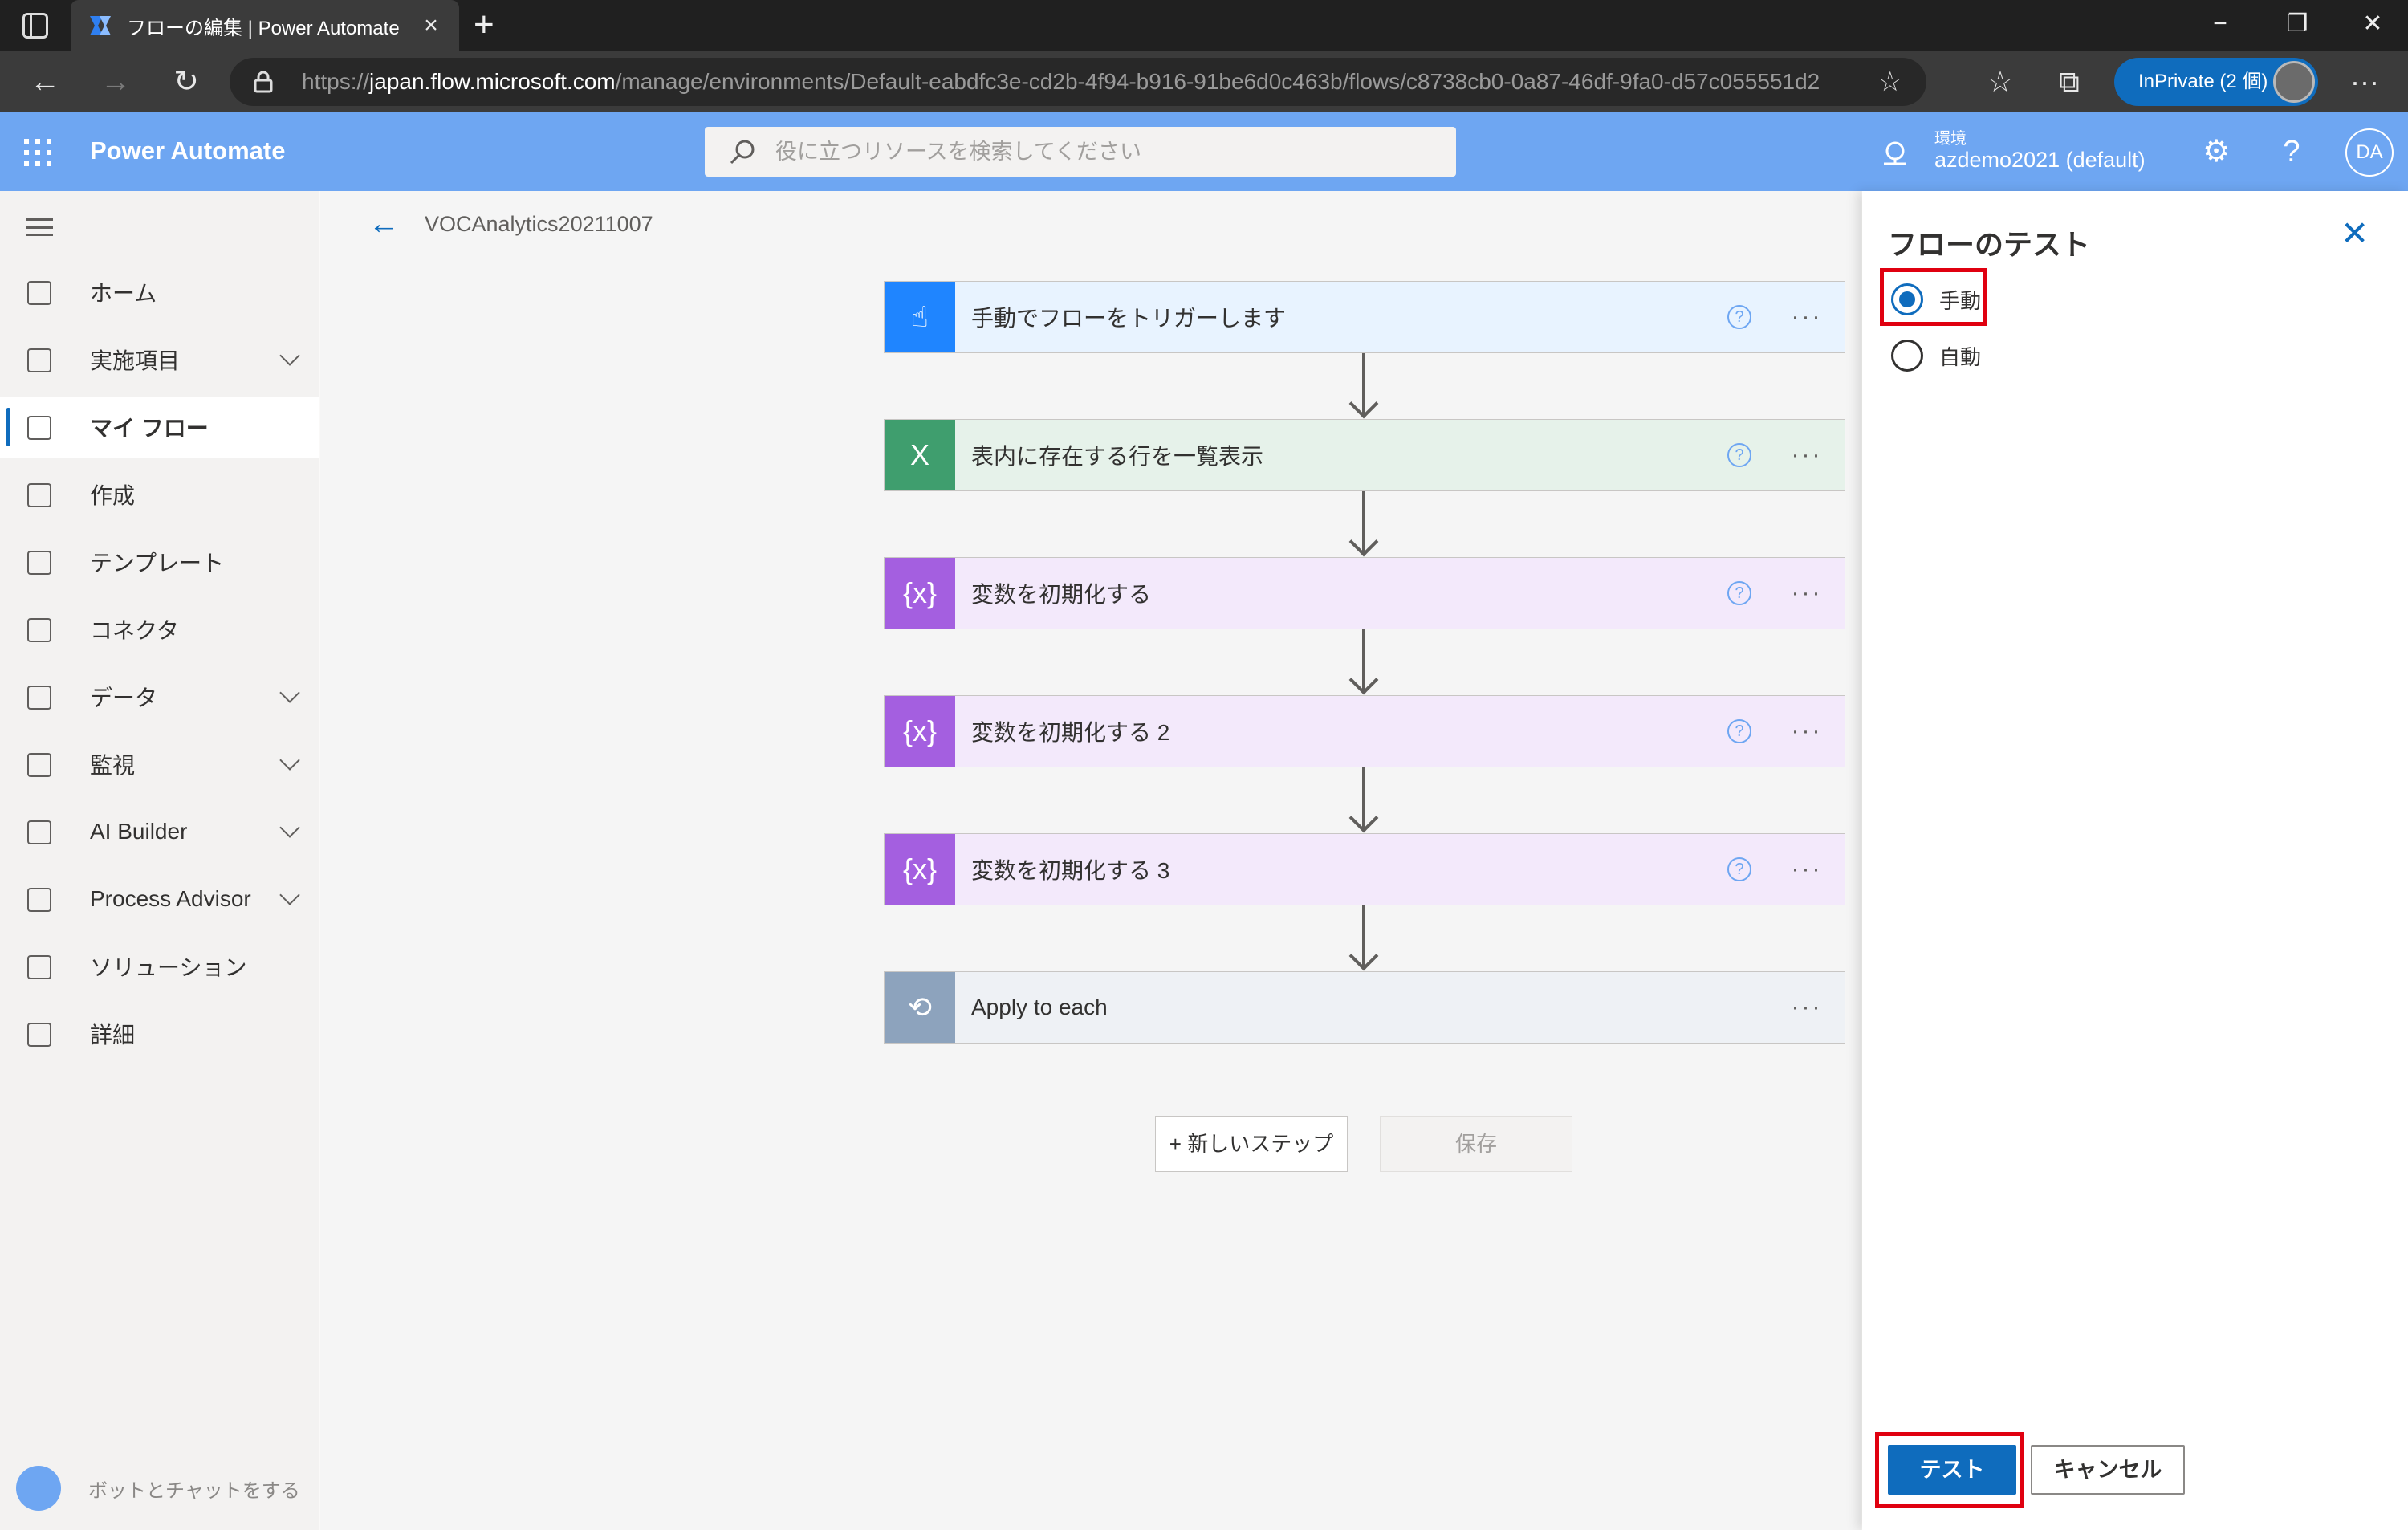  I want to click on save-button: 保存, so click(1476, 1144).